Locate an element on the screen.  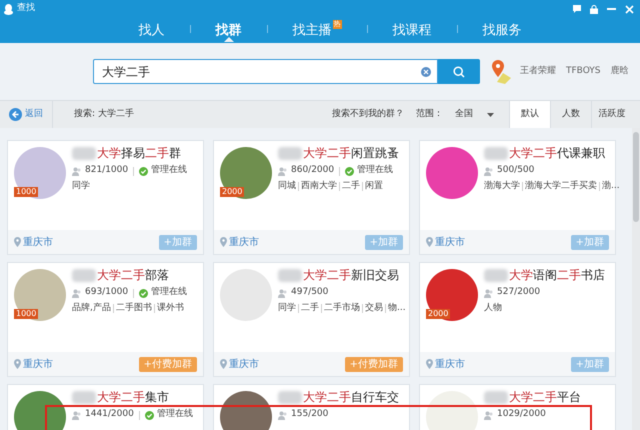
group-title: 大学择易二手群 is located at coordinates (139, 153).